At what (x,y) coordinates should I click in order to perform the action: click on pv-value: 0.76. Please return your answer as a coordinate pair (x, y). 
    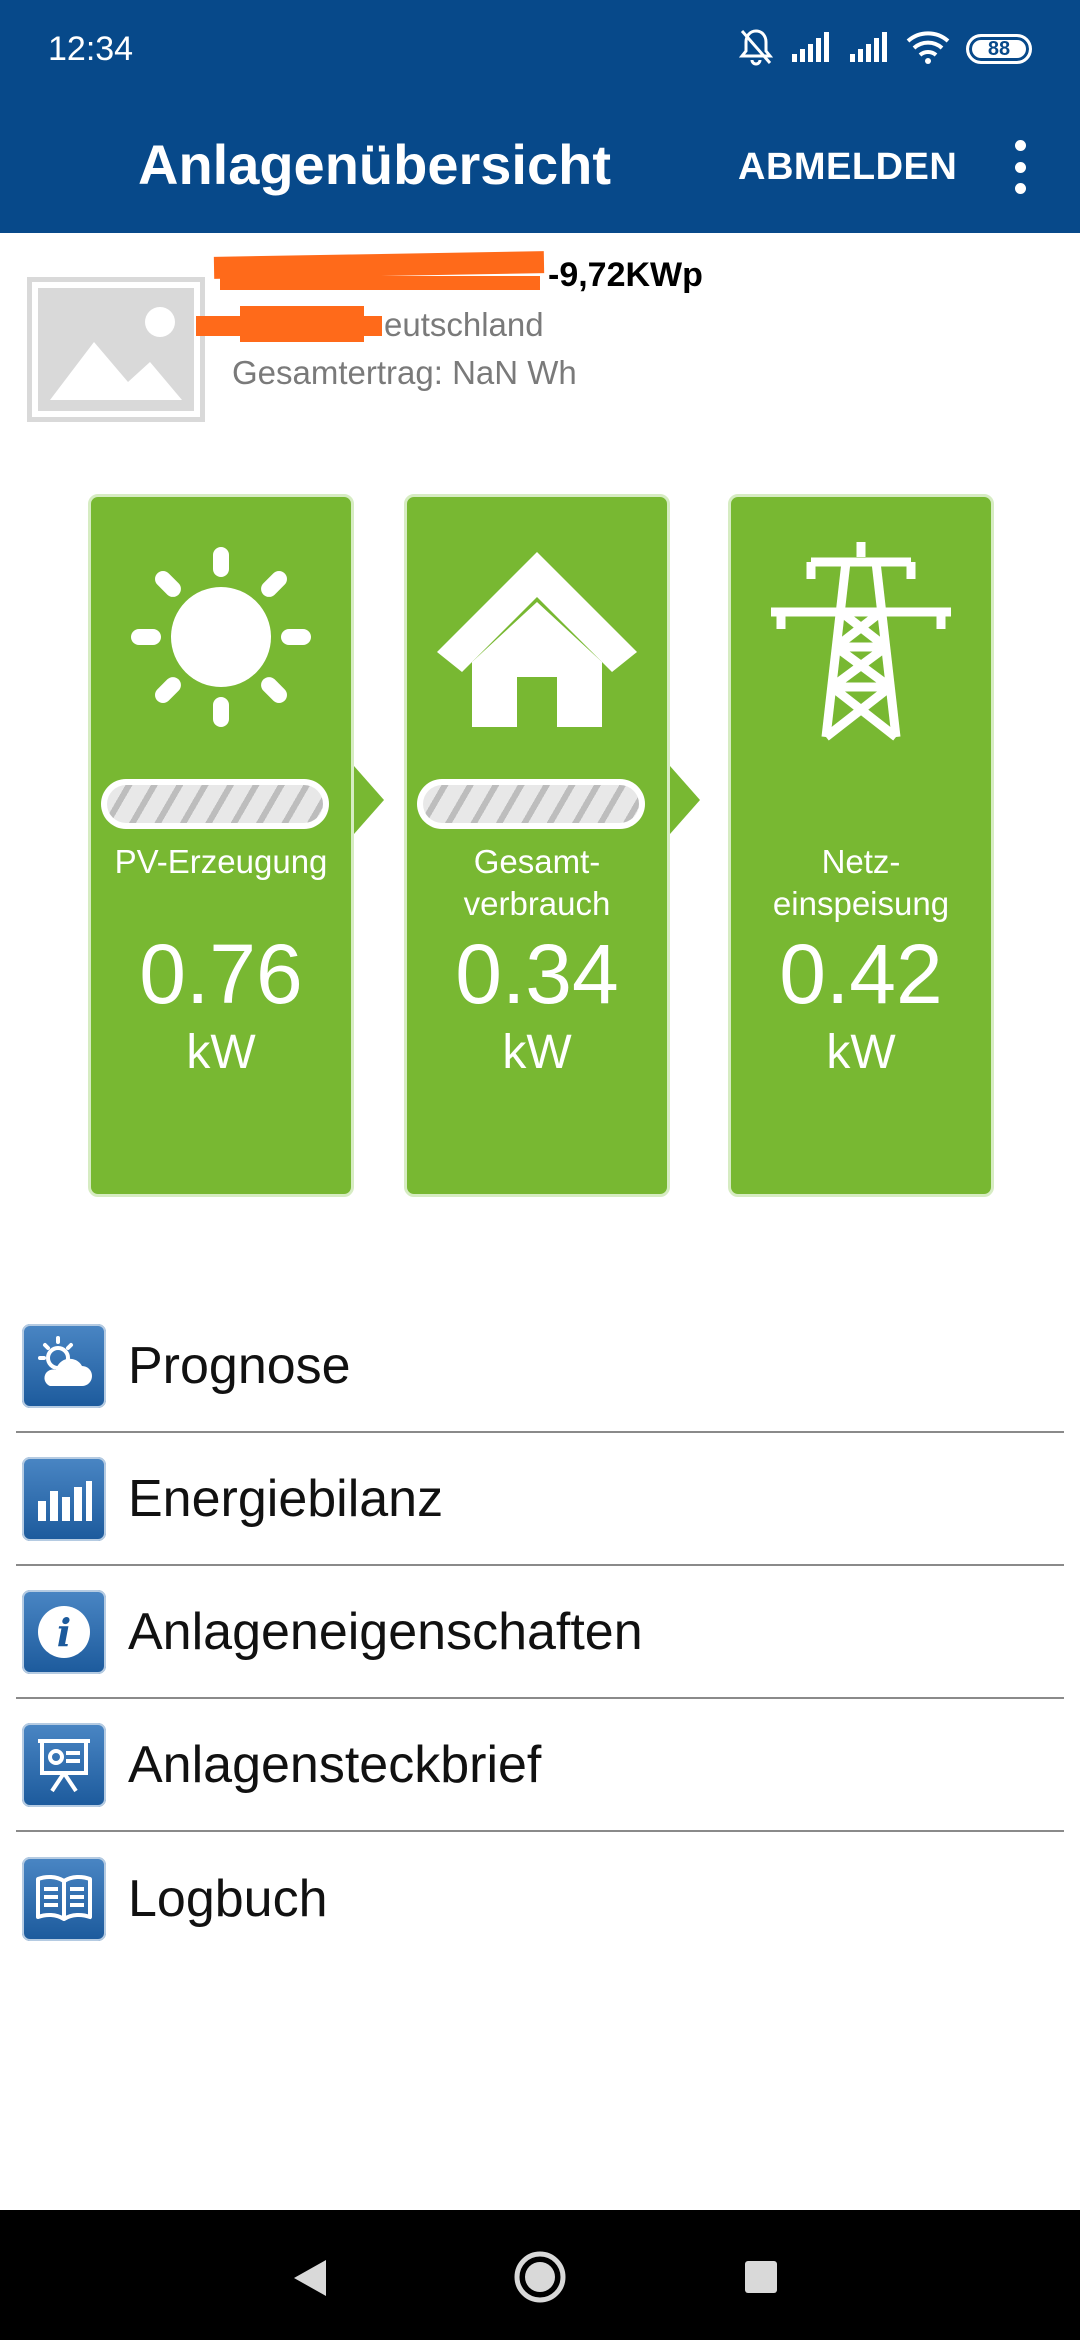
    Looking at the image, I should click on (221, 974).